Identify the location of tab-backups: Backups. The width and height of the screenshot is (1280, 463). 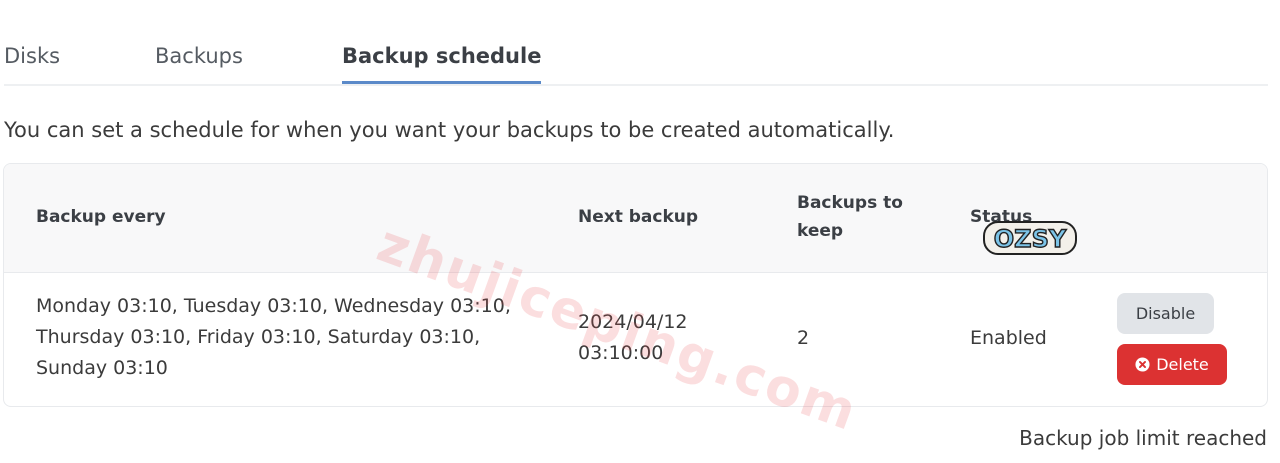
(199, 63).